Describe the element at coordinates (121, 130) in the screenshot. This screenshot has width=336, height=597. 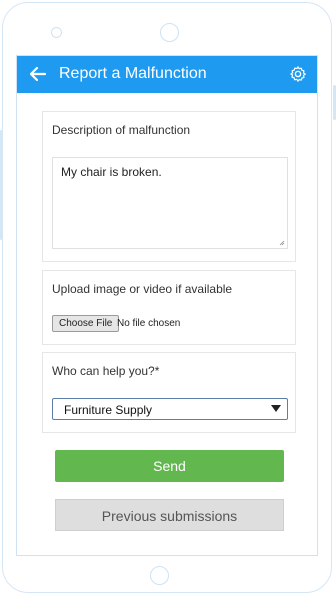
I see `description-label: Description of malfunction` at that location.